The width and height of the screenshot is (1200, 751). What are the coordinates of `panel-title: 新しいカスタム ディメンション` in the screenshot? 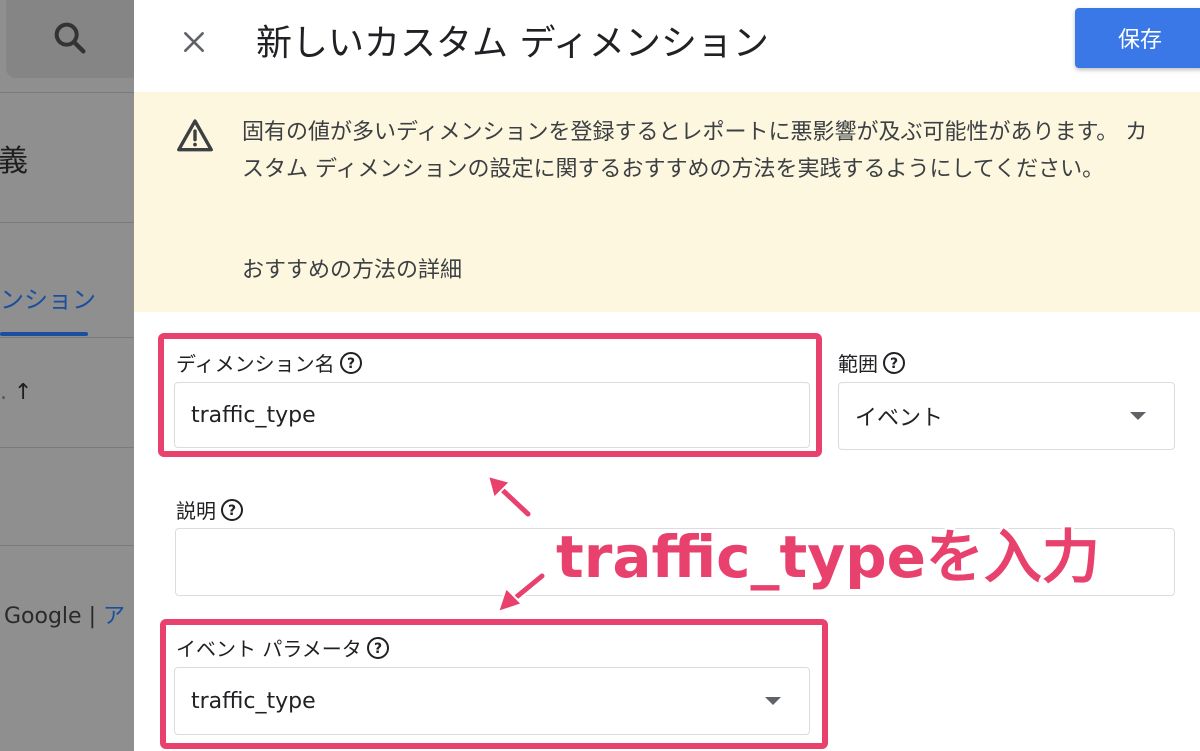 It's located at (512, 43).